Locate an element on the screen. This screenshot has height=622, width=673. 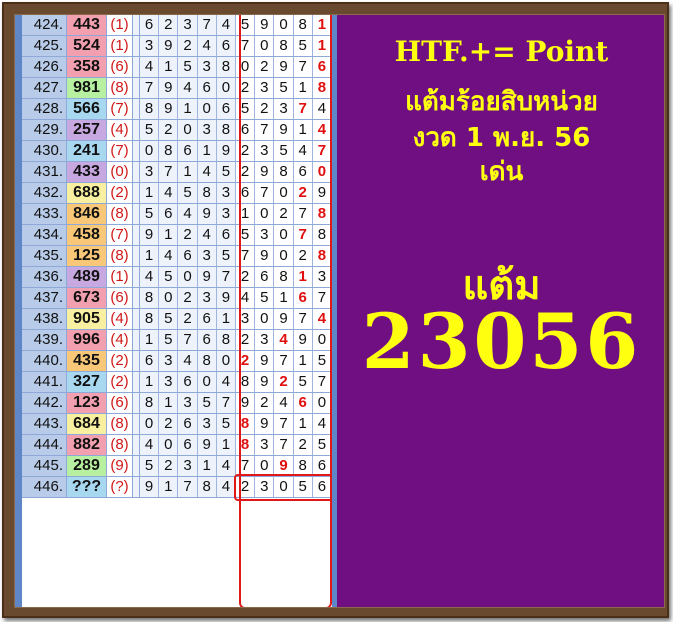
row-number: 125 is located at coordinates (87, 256).